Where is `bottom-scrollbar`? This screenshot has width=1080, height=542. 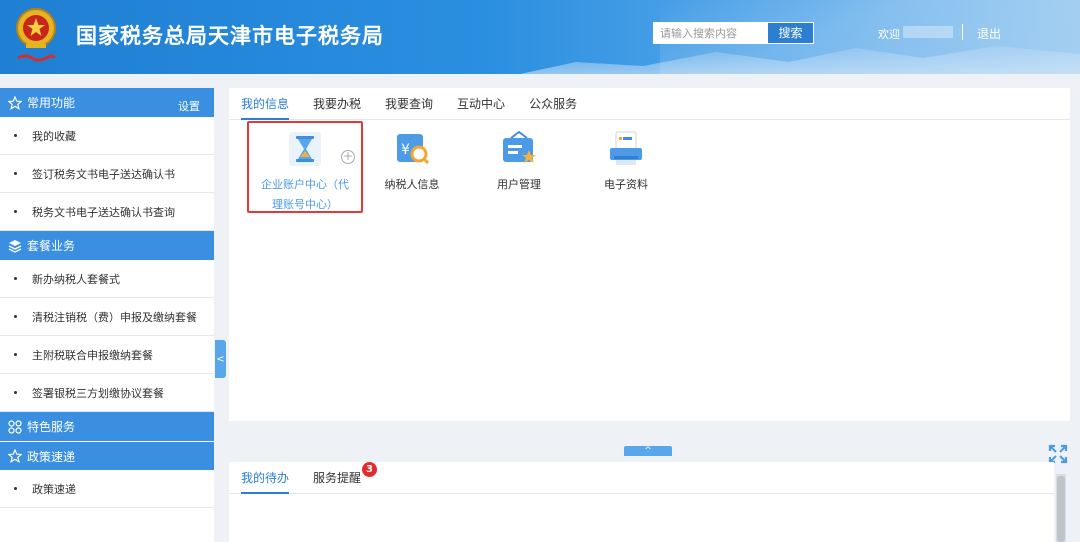
bottom-scrollbar is located at coordinates (1061, 508).